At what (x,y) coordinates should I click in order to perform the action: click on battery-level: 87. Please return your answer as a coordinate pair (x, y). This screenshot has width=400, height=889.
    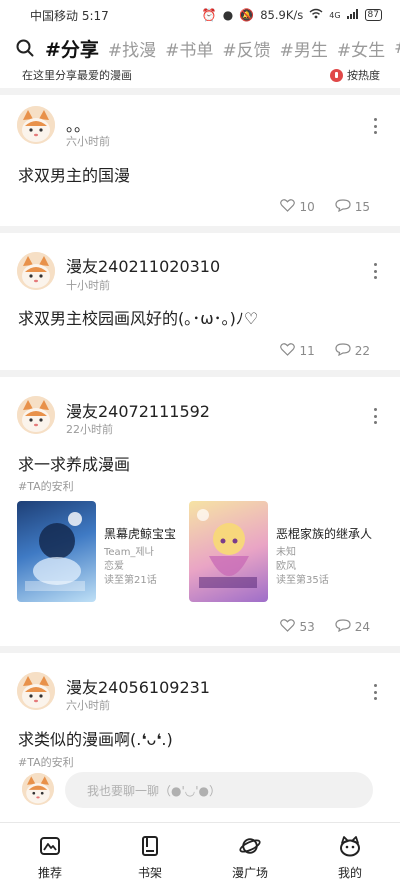
    Looking at the image, I should click on (373, 15).